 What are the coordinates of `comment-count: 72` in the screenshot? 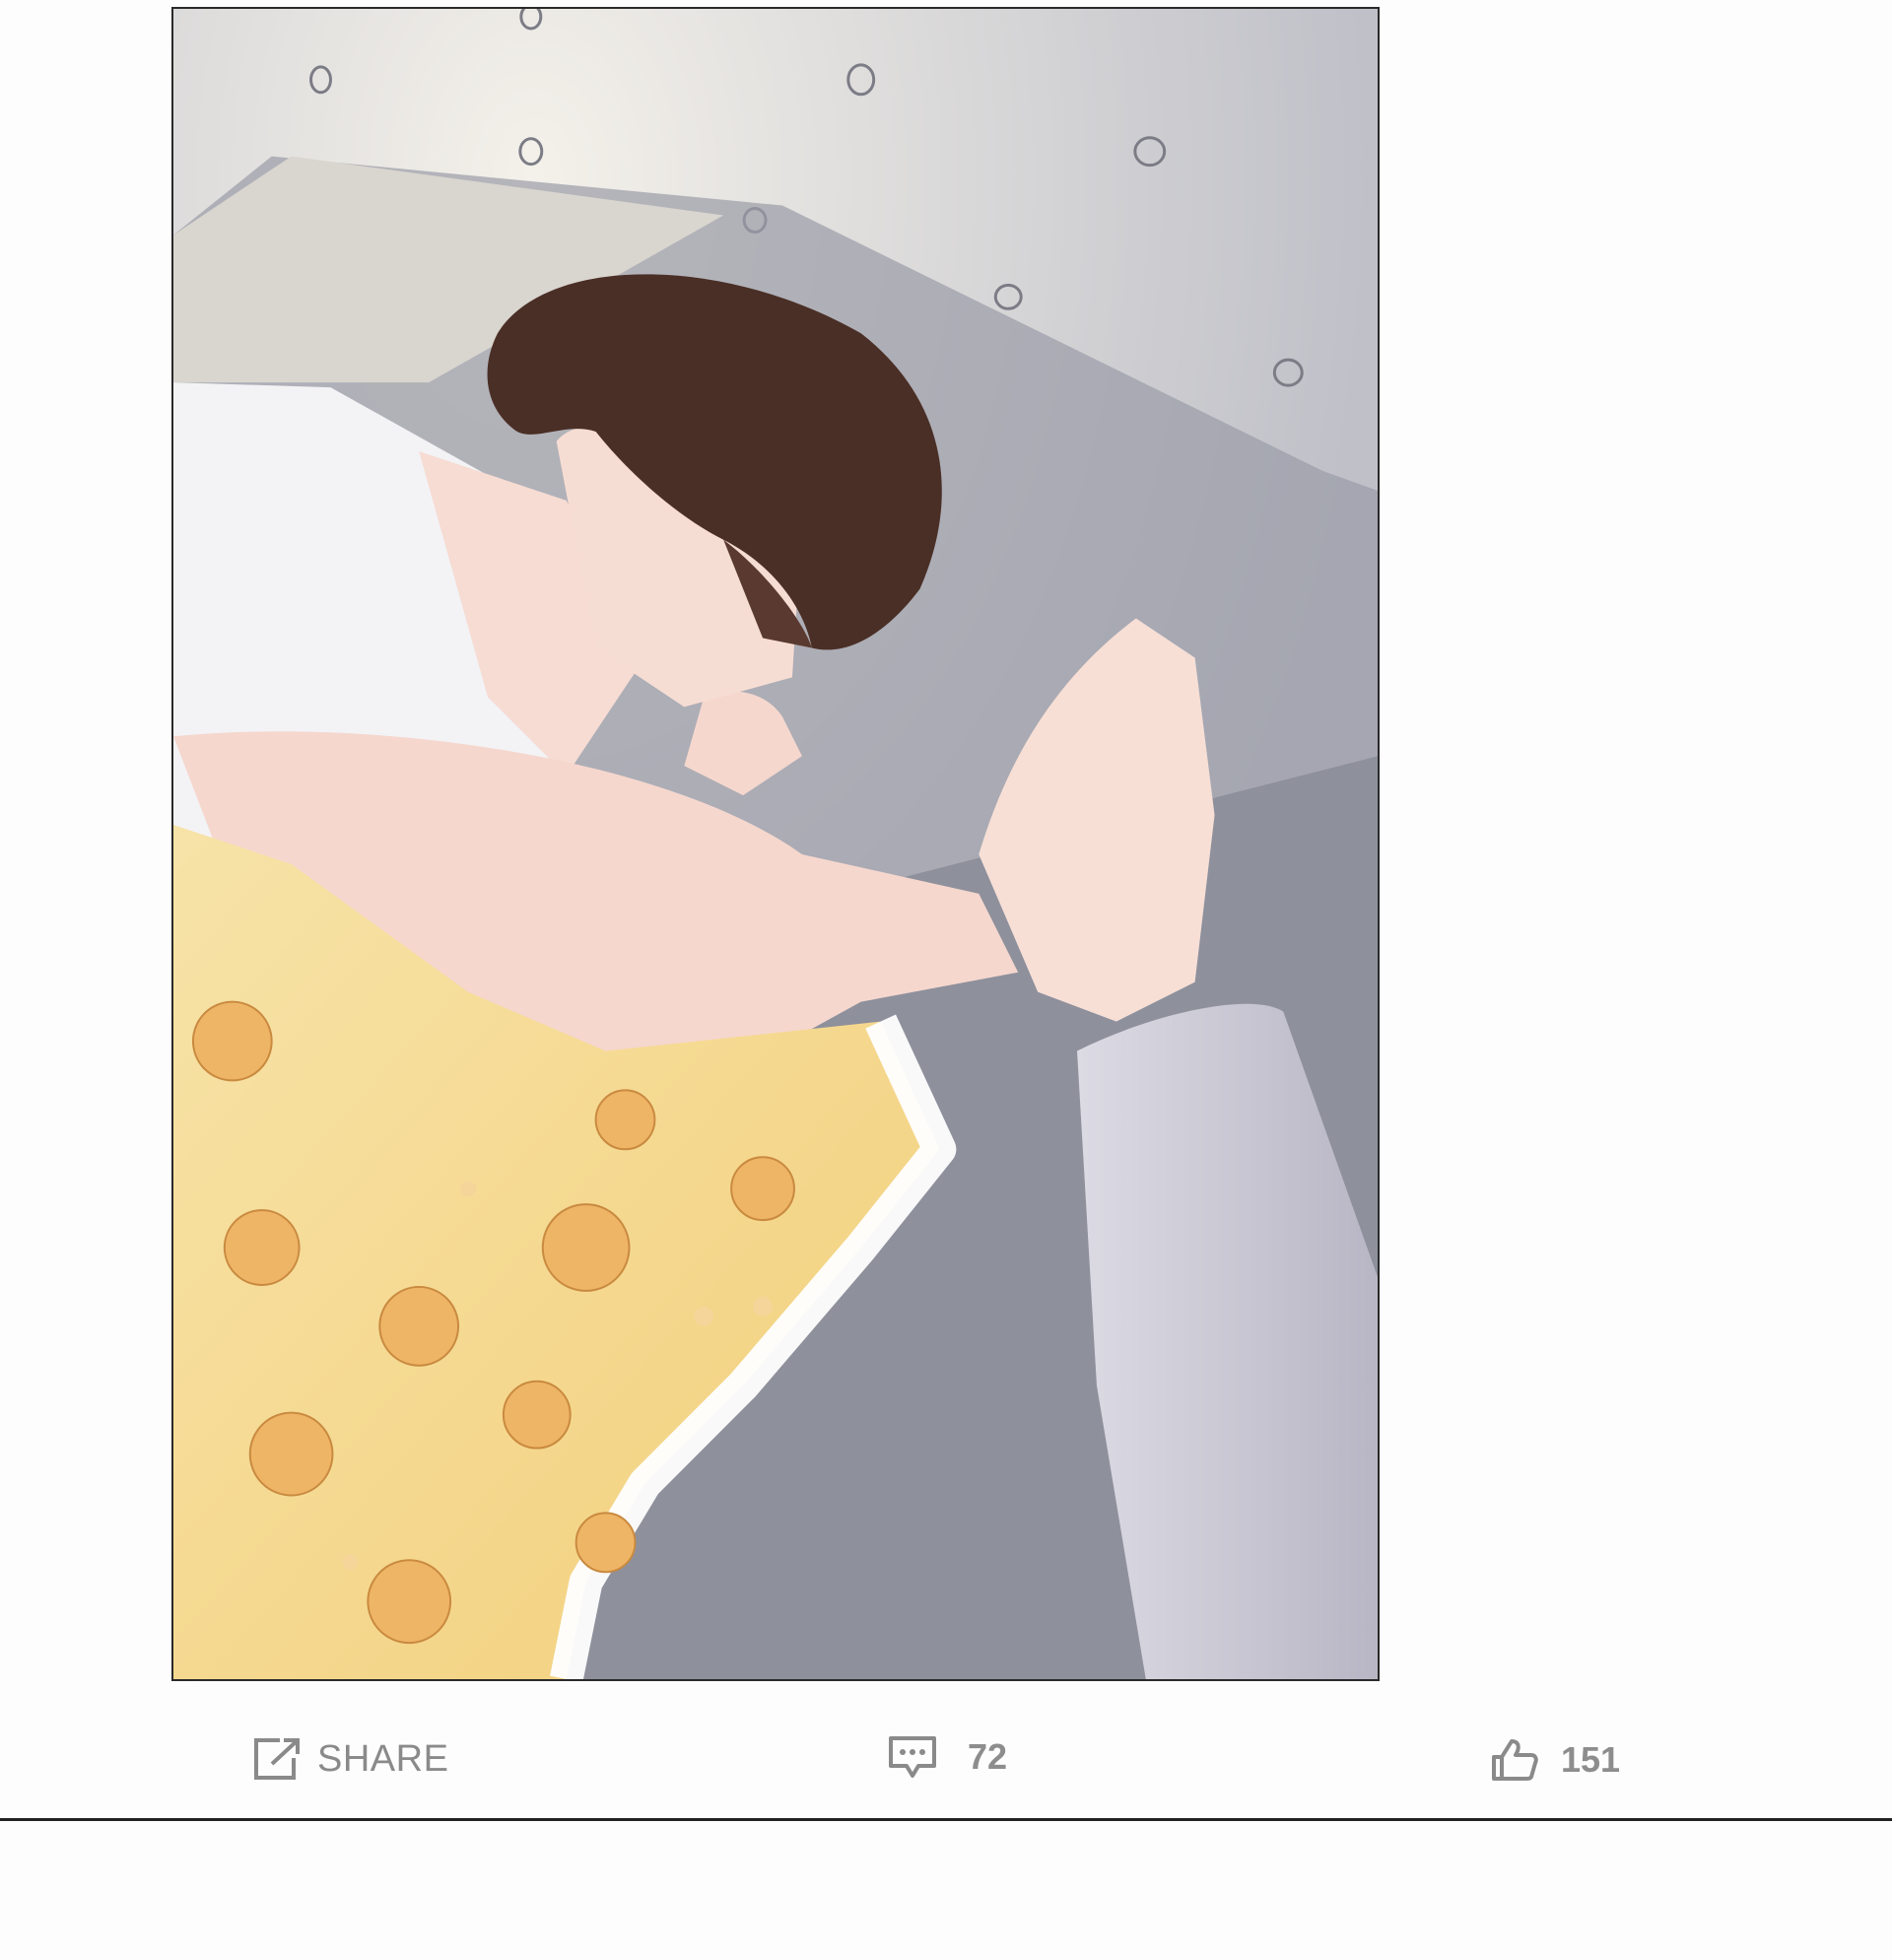 It's located at (988, 1757).